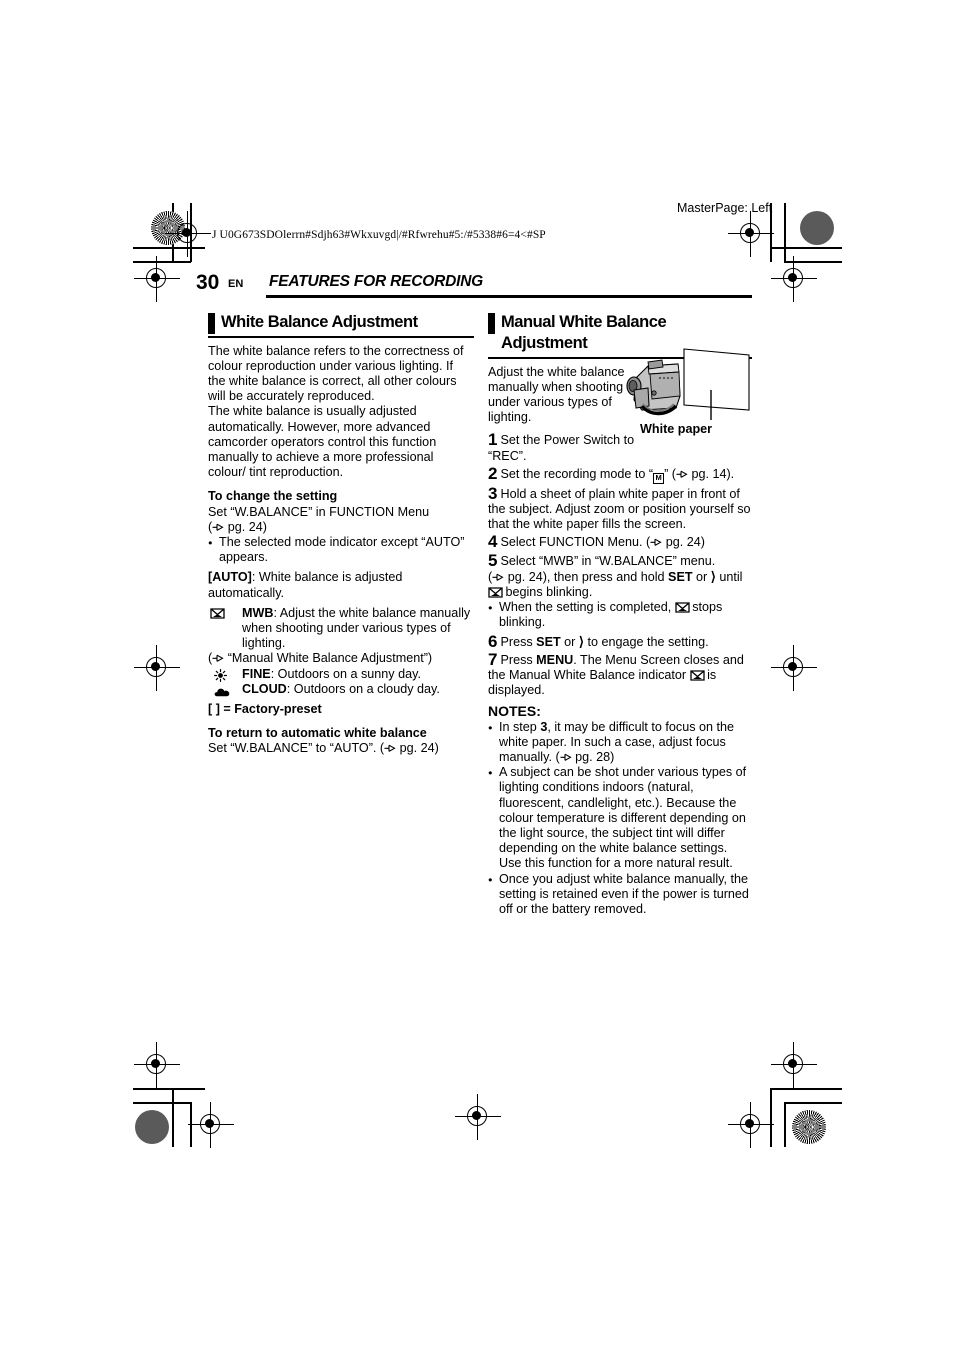 This screenshot has height=1351, width=954. Describe the element at coordinates (341, 337) in the screenshot. I see `section-rule` at that location.